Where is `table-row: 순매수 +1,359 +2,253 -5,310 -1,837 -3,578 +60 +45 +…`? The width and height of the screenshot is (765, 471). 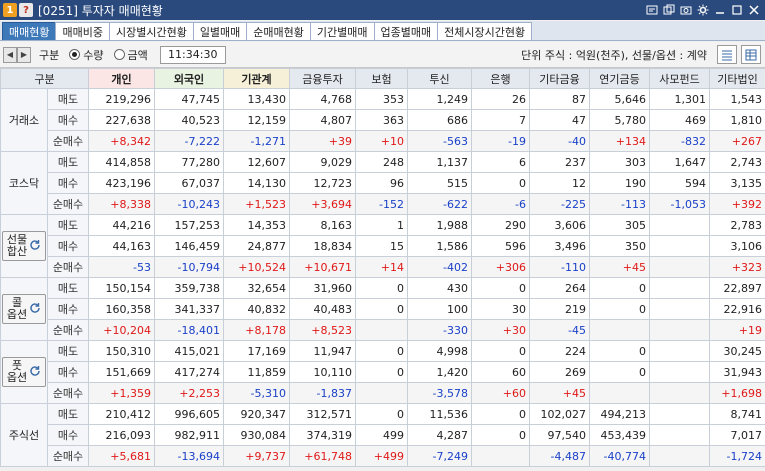
table-row: 순매수 +1,359 +2,253 -5,310 -1,837 -3,578 +60 +45 +… is located at coordinates (383, 393).